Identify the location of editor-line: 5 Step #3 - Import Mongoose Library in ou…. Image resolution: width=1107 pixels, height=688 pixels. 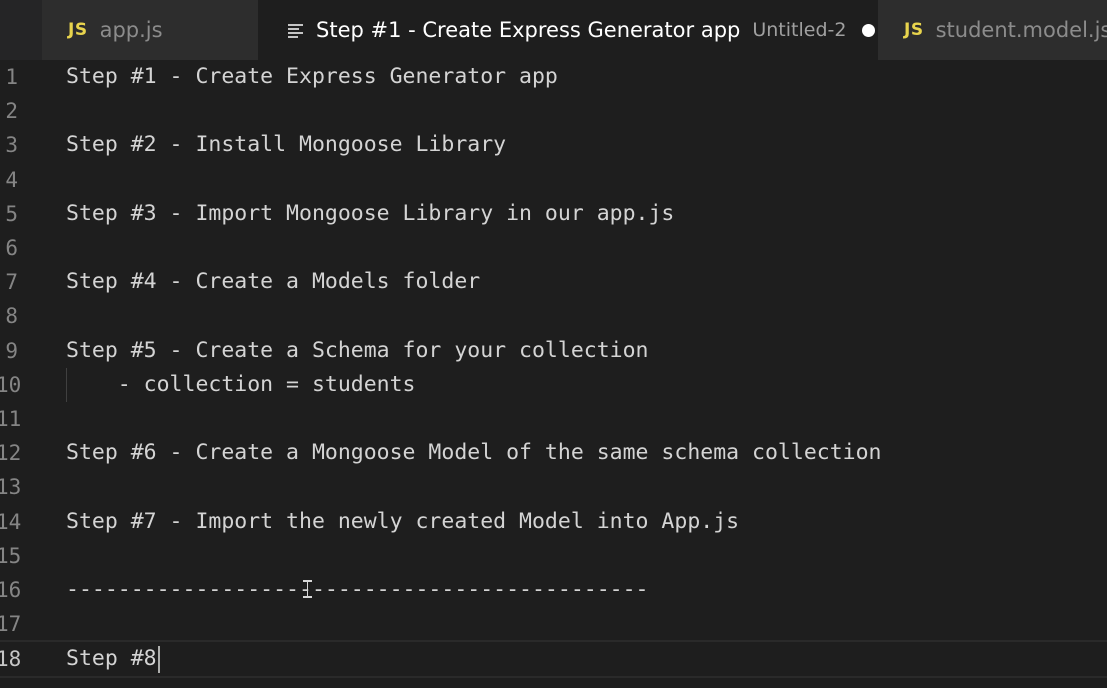
(553, 214).